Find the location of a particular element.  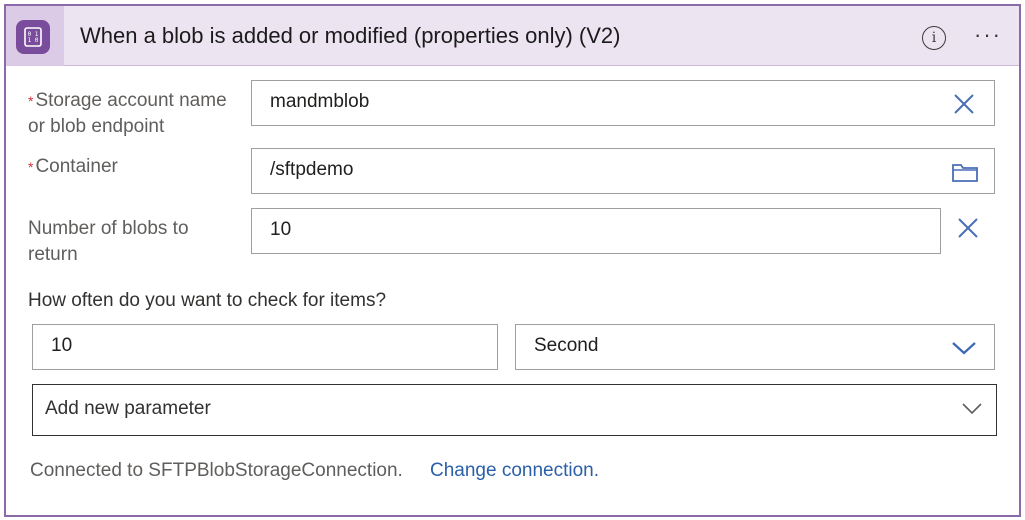

number-of-blobs-label-line2: return is located at coordinates (53, 254).